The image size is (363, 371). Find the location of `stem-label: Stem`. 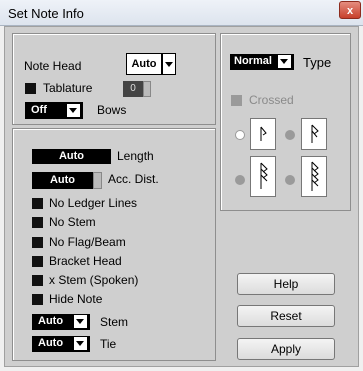

stem-label: Stem is located at coordinates (114, 322).